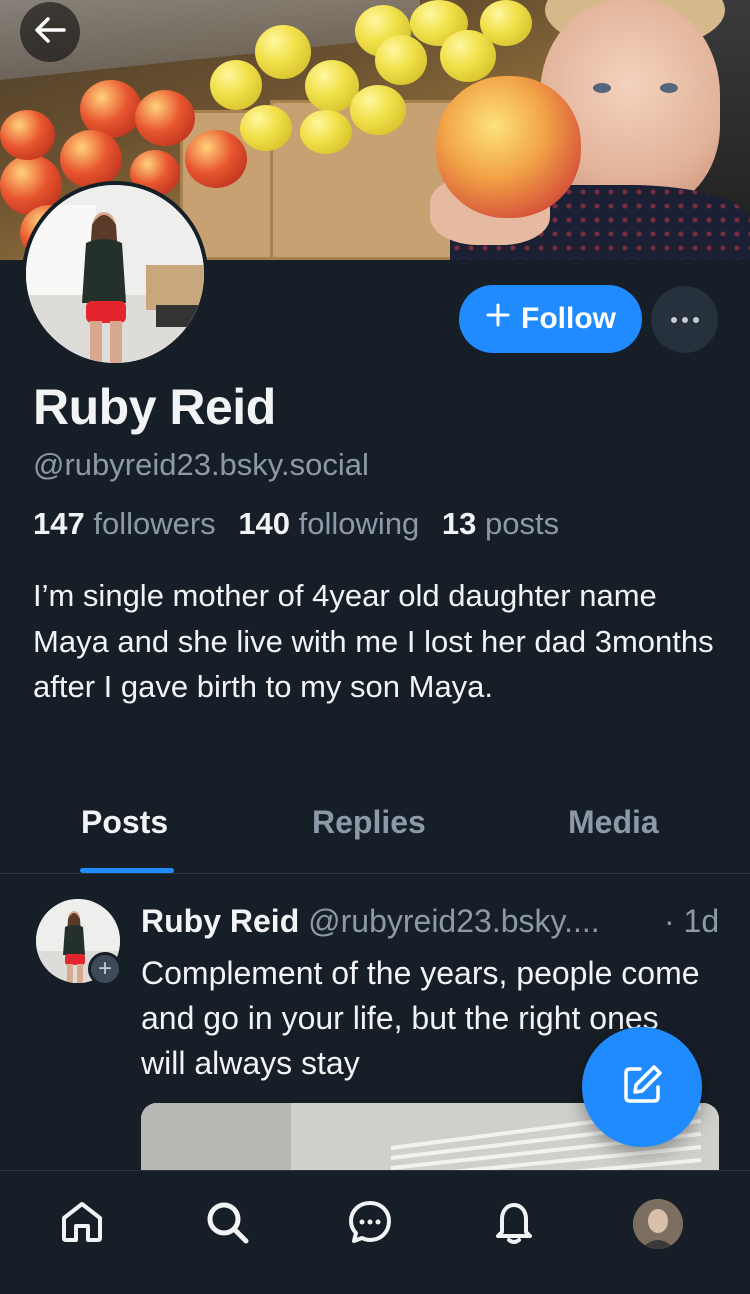 Image resolution: width=750 pixels, height=1294 pixels. I want to click on chat-icon, so click(370, 1224).